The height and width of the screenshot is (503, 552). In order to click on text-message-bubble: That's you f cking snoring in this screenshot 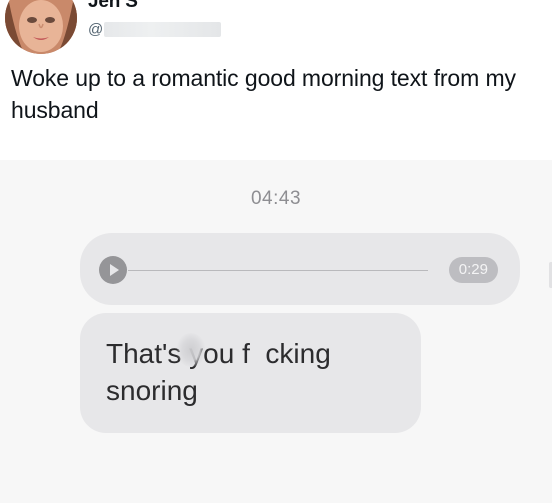, I will do `click(250, 373)`.